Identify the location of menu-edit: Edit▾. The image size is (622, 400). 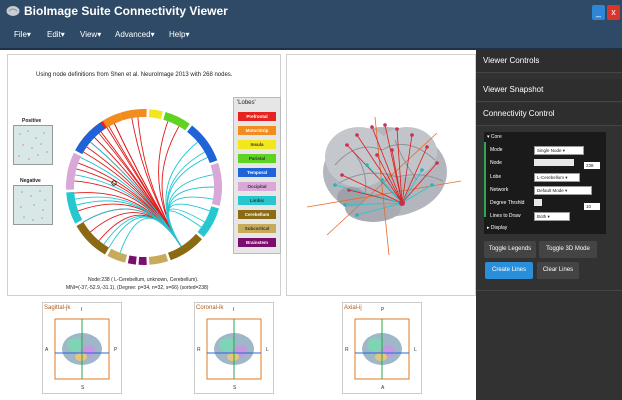
(56, 34).